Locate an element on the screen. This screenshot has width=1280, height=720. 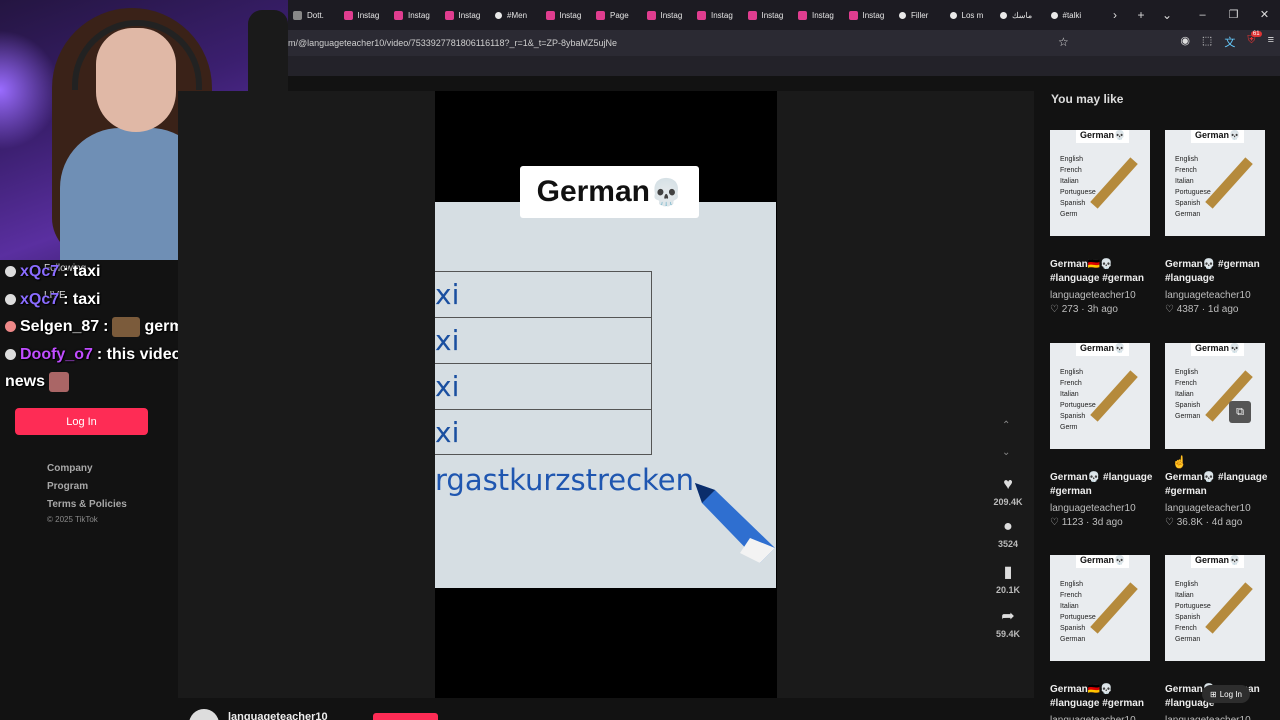
table-row: xi is located at coordinates (543, 340).